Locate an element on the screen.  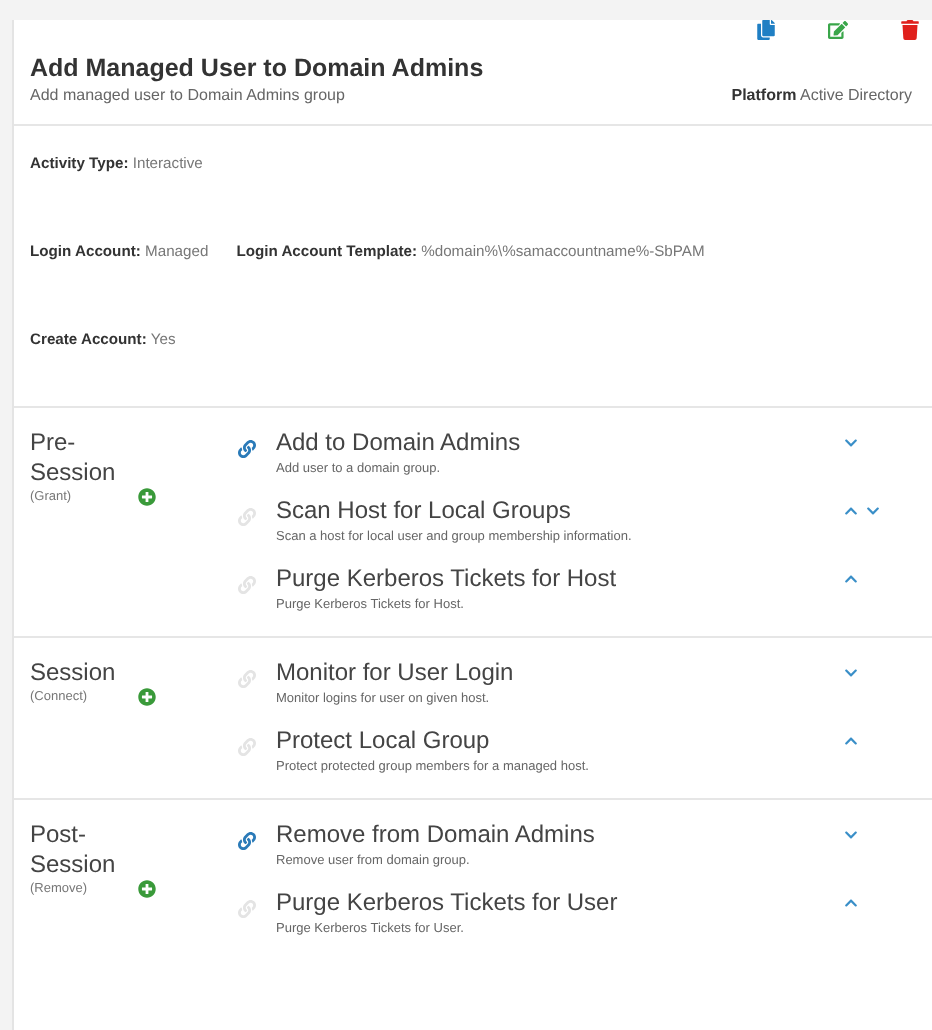
activity-name: Protect Local Group is located at coordinates (384, 740).